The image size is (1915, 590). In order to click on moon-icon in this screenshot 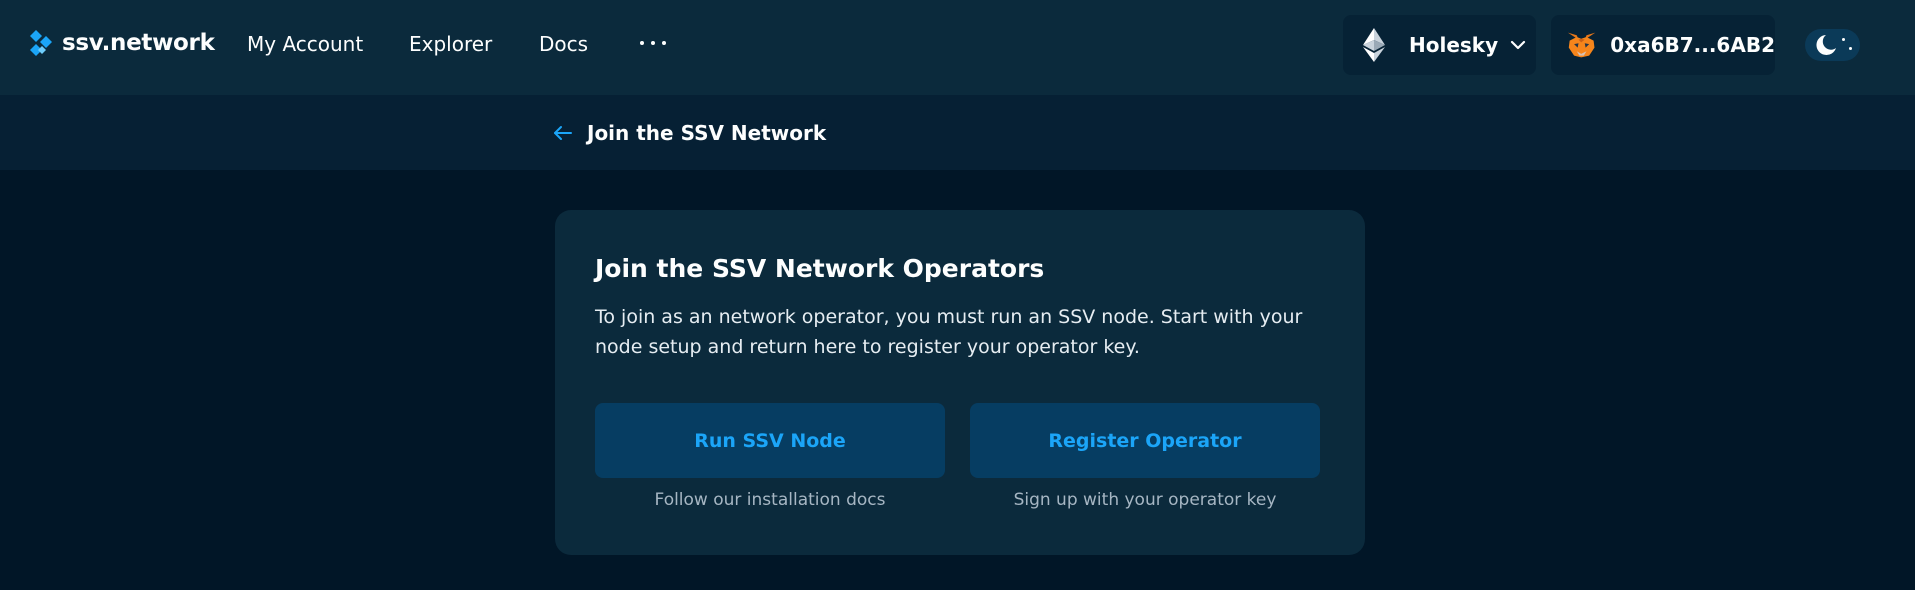, I will do `click(1826, 45)`.